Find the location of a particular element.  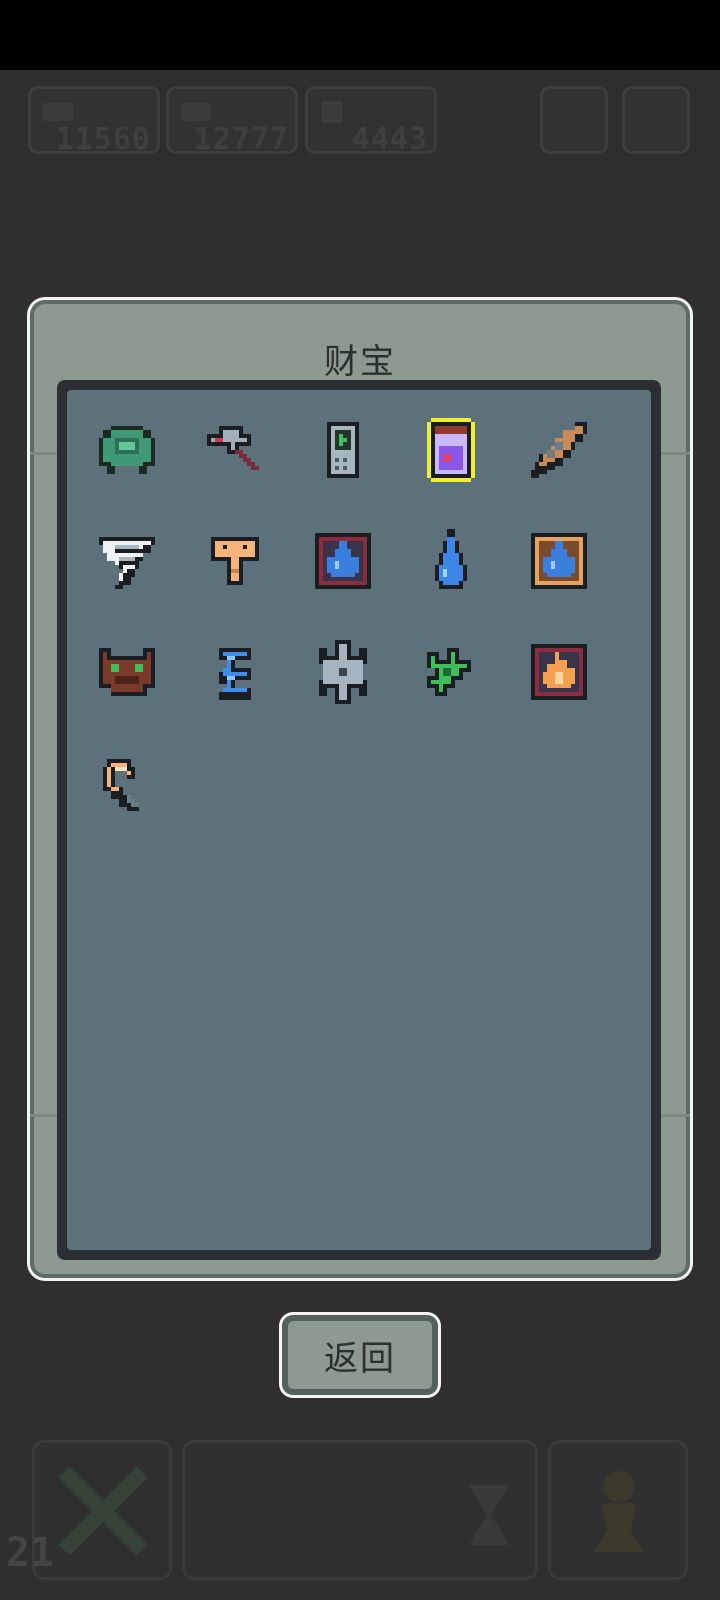

resource-1-box: 11560 is located at coordinates (94, 121).